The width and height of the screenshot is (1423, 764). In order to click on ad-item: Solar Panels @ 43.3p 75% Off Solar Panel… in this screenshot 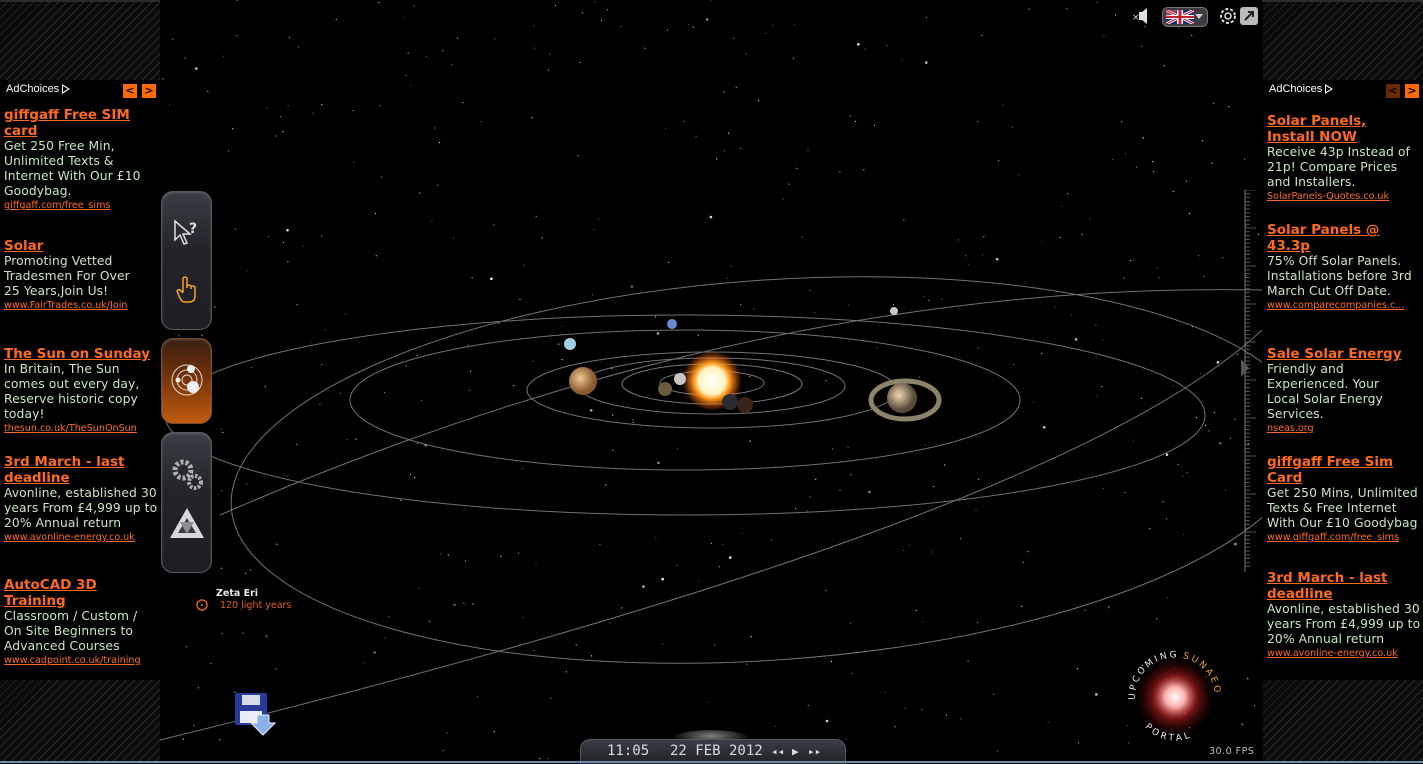, I will do `click(1344, 267)`.